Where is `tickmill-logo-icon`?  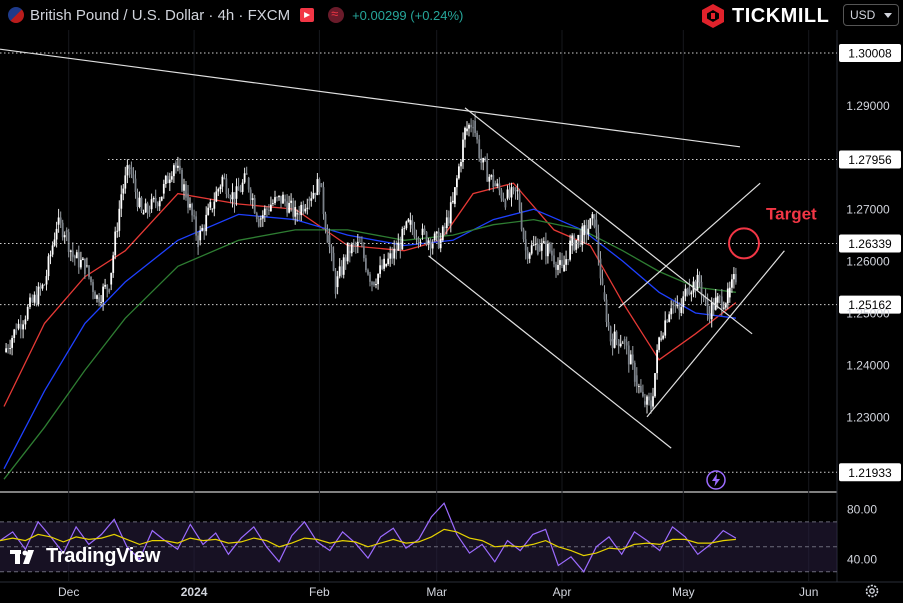
tickmill-logo-icon is located at coordinates (713, 16).